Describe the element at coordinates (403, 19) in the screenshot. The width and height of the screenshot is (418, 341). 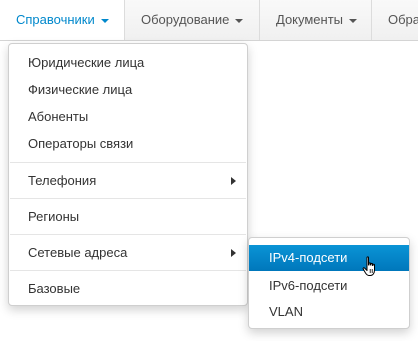
I see `nav-truncated-label: Обра` at that location.